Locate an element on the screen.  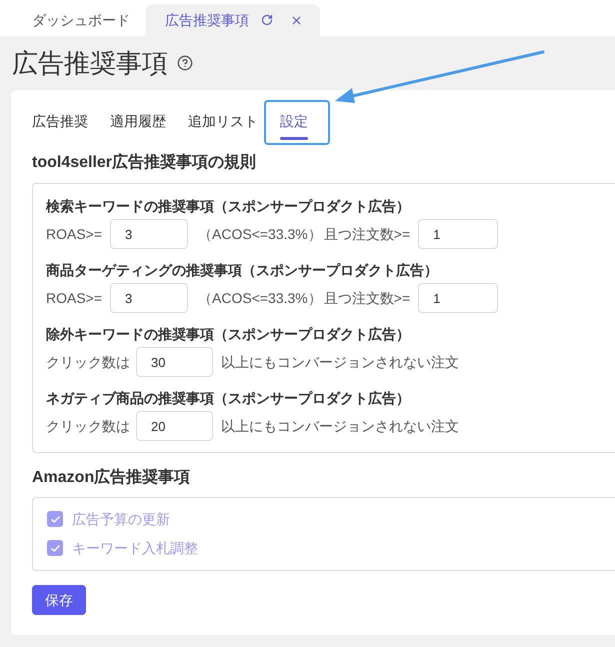
help-icon is located at coordinates (185, 63).